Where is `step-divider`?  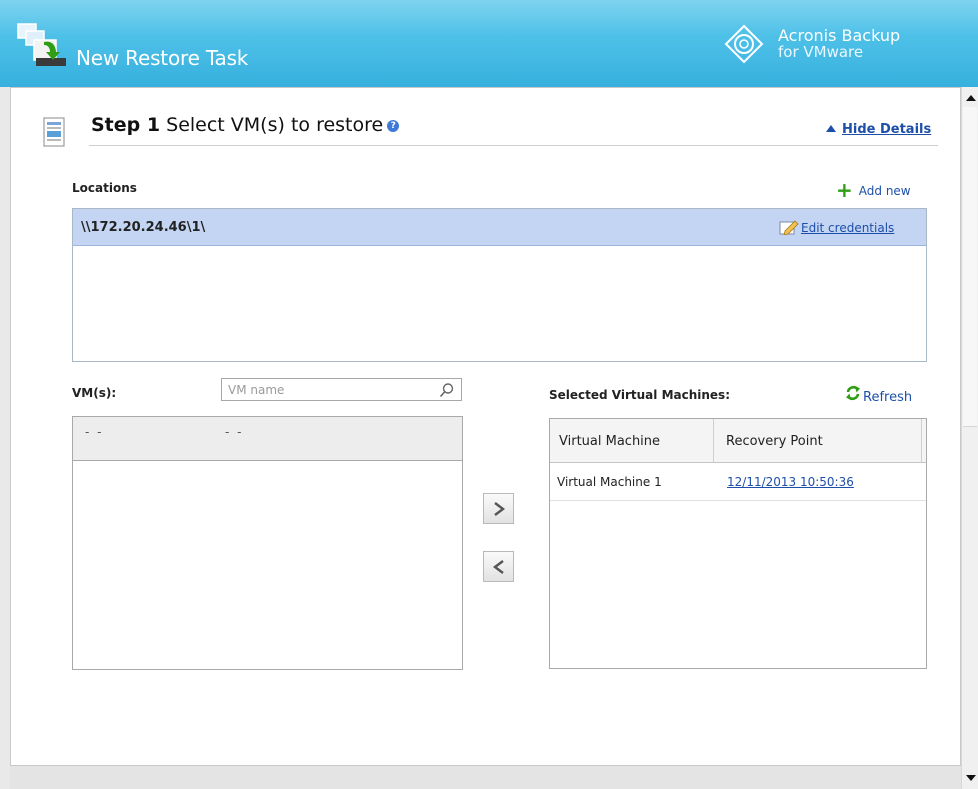 step-divider is located at coordinates (513, 145).